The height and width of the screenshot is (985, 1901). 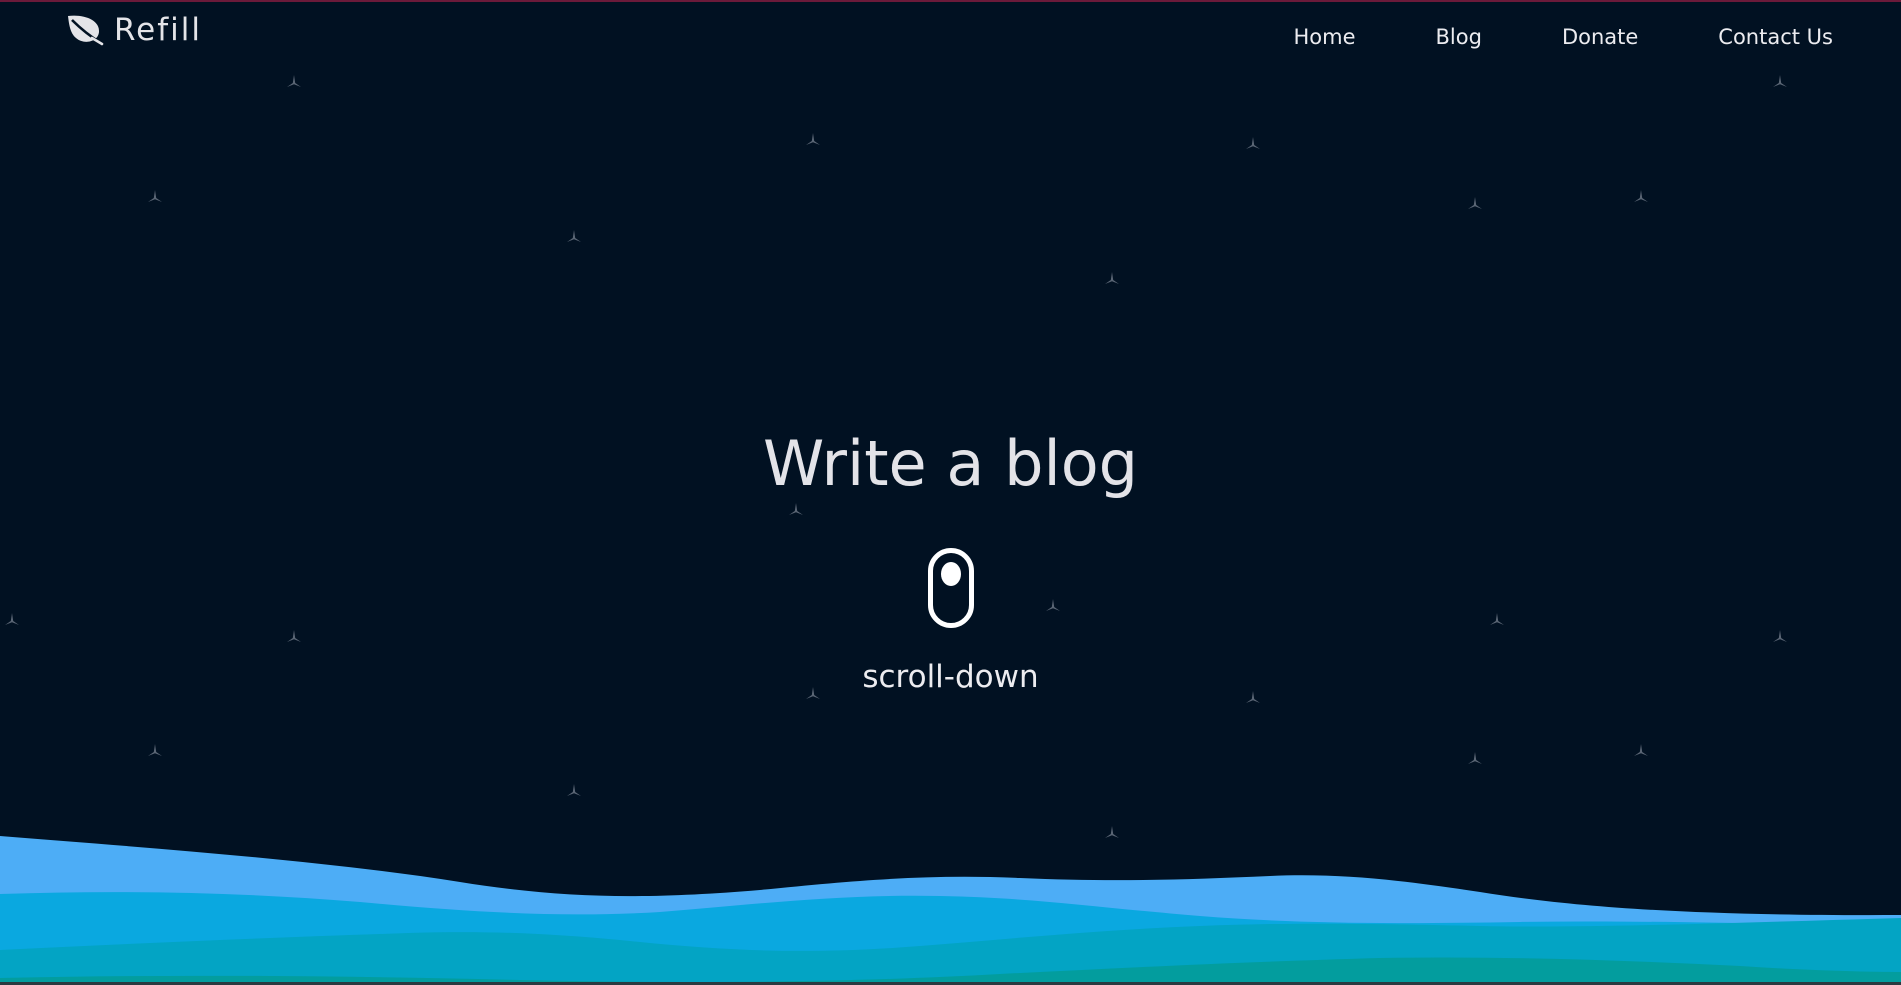 I want to click on nav-link-home: Home, so click(x=1325, y=37).